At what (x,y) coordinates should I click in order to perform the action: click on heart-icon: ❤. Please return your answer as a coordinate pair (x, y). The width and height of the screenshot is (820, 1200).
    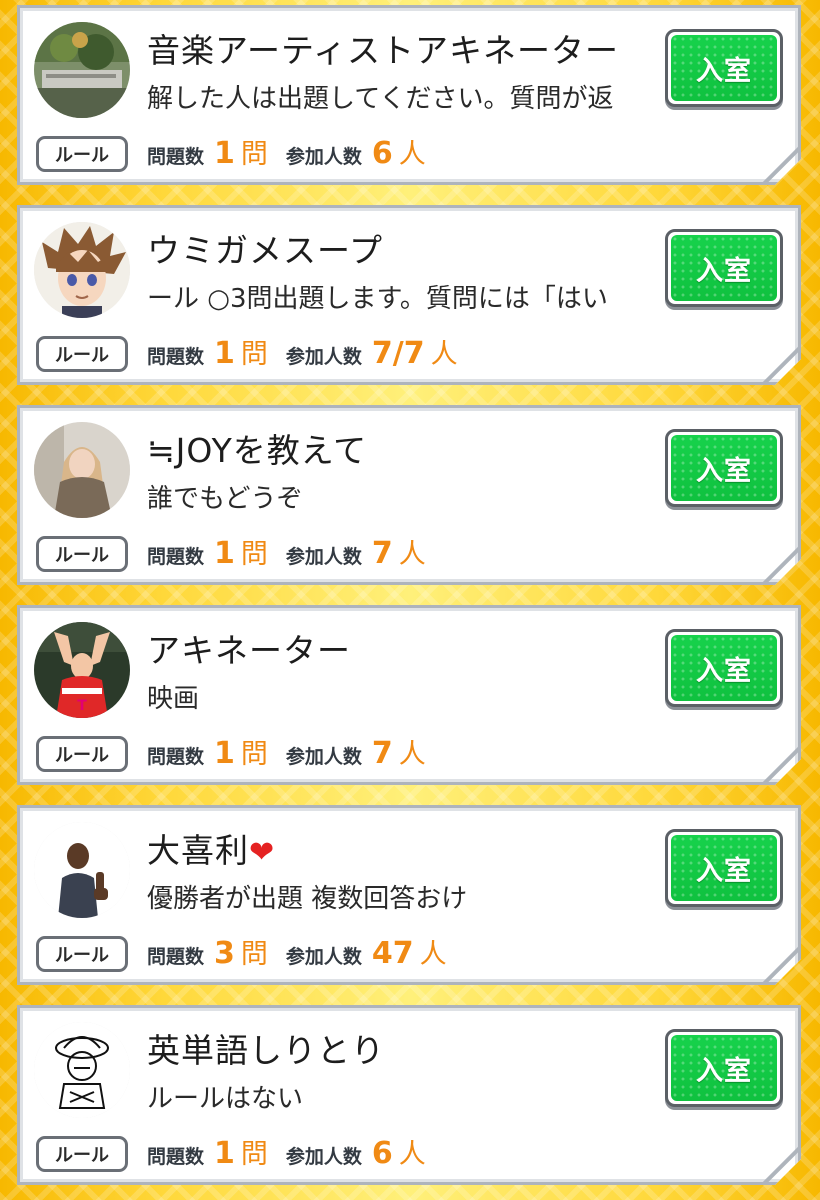
    Looking at the image, I should click on (262, 852).